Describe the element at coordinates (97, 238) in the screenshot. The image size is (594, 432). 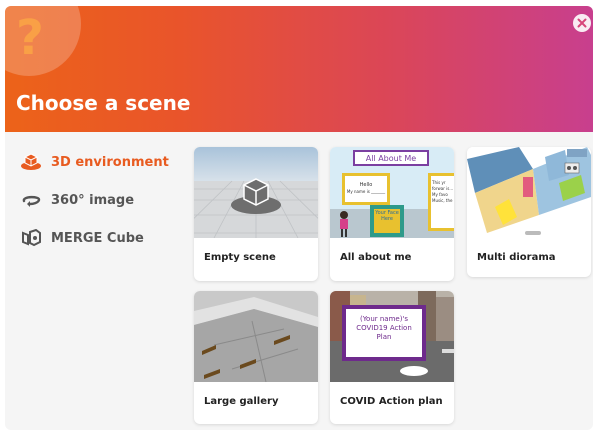
I see `sidebar-item-label: MERGE Cube` at that location.